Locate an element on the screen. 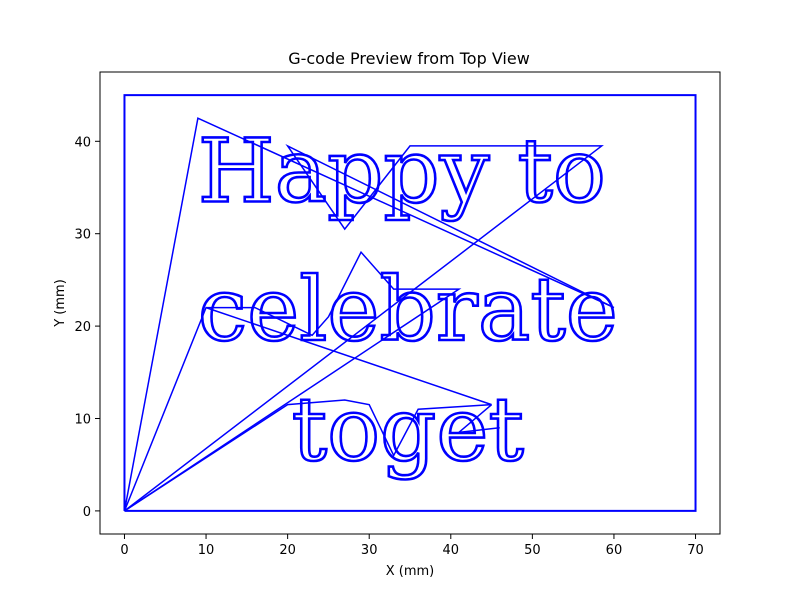 This screenshot has width=800, height=600. x-tick-label: 20 is located at coordinates (287, 550).